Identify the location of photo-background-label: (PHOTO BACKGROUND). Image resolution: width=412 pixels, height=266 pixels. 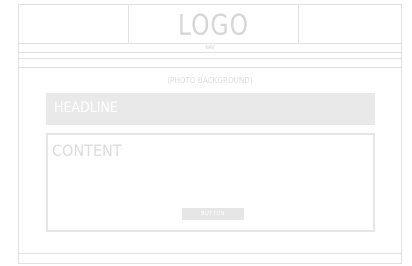
(210, 80).